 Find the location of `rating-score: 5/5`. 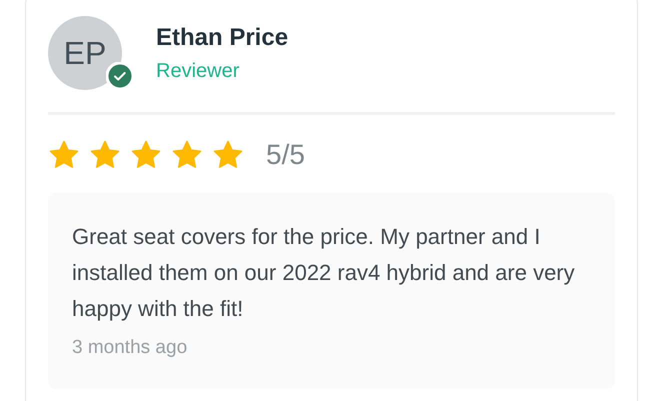

rating-score: 5/5 is located at coordinates (285, 155).